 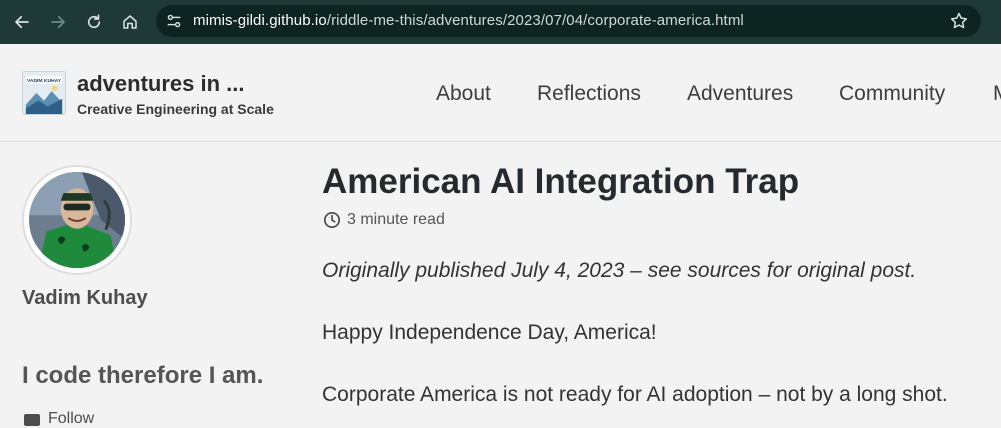 I want to click on url-host: mimis-gildi.github.io, so click(x=260, y=20).